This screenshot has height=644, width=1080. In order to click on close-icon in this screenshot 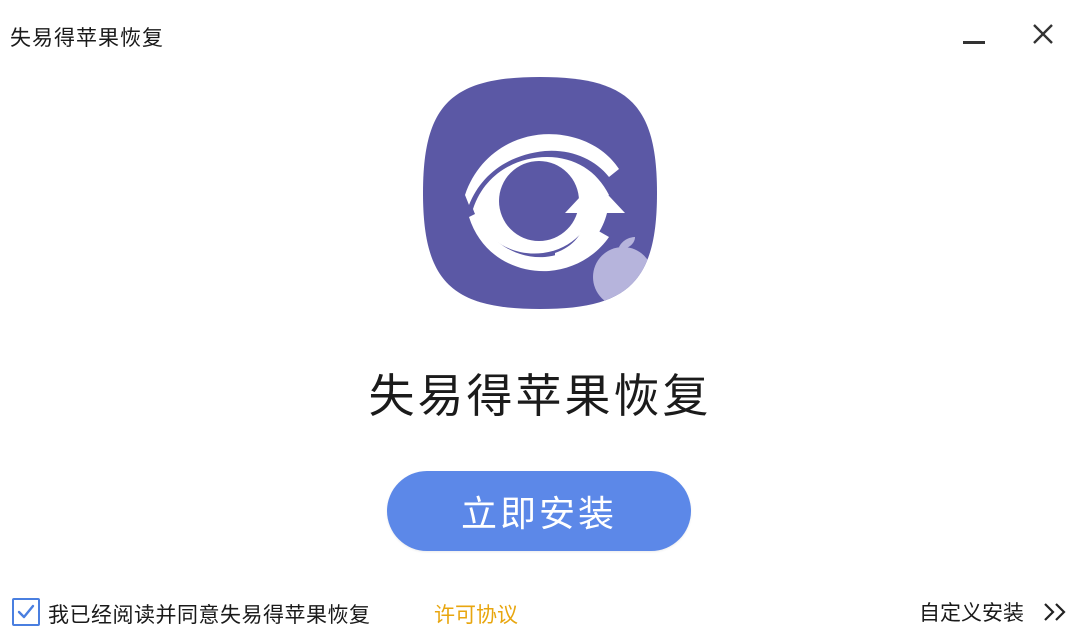, I will do `click(1043, 34)`.